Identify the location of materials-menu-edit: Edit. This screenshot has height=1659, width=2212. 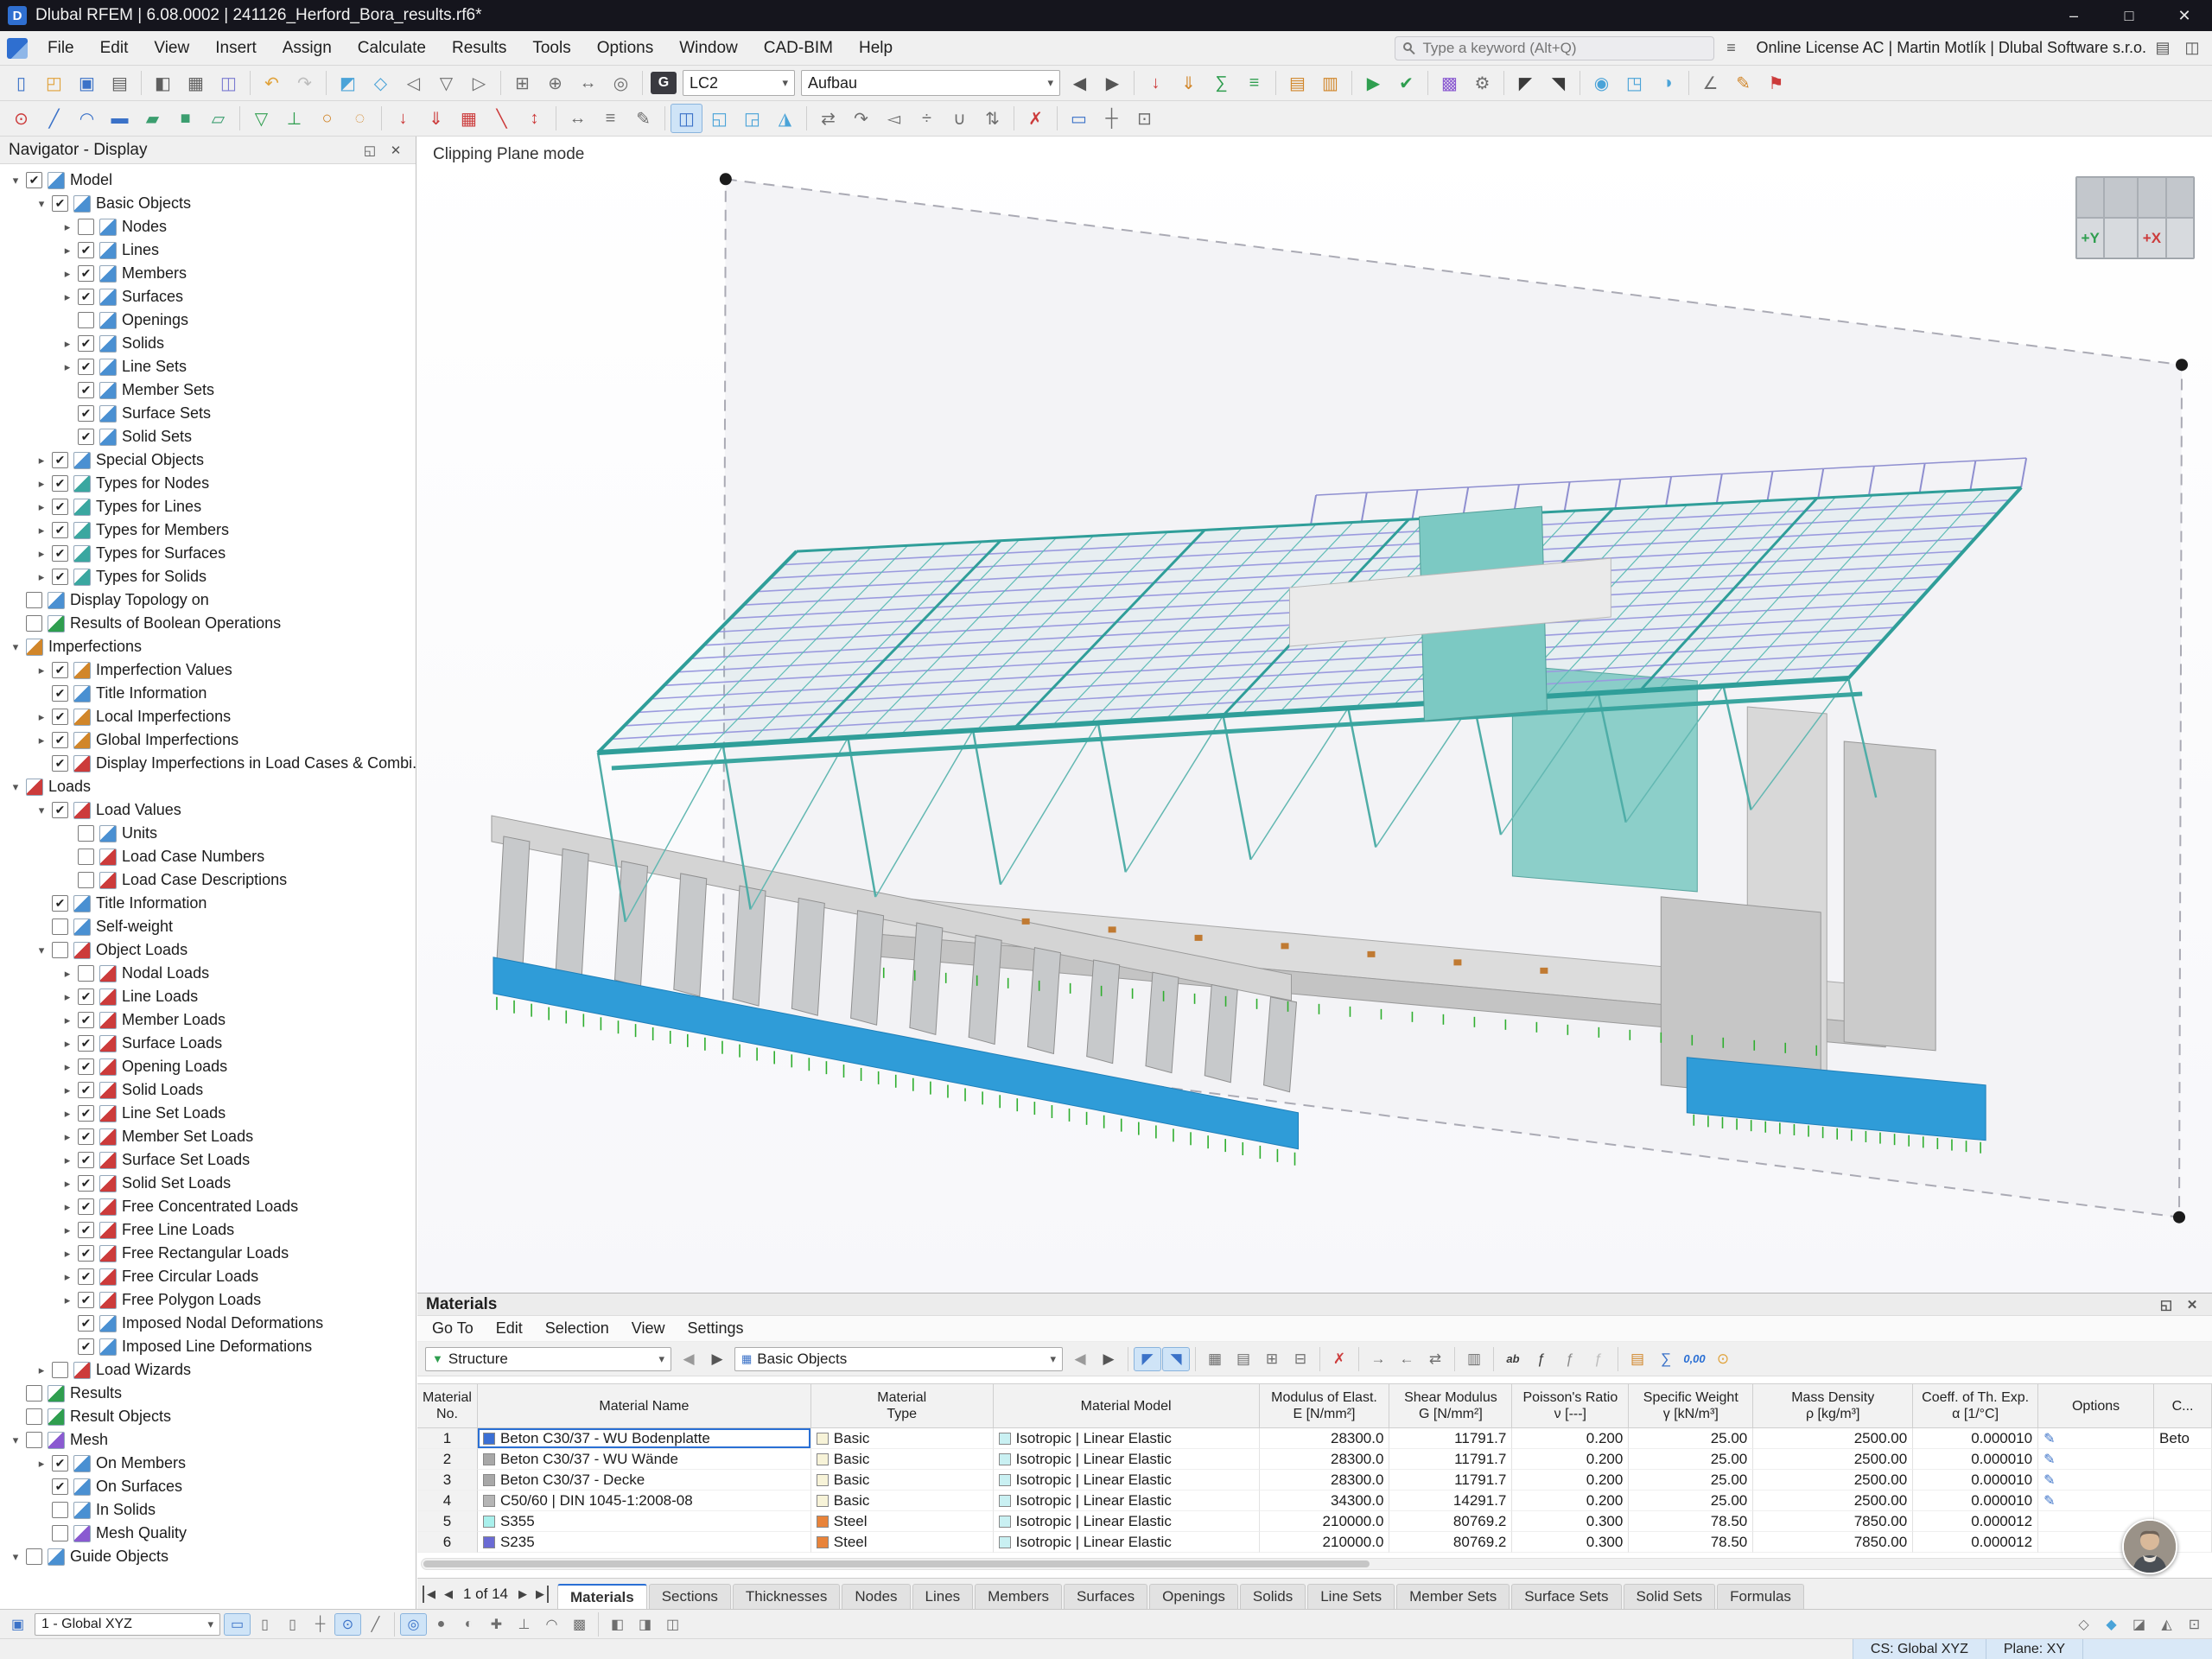
(509, 1328).